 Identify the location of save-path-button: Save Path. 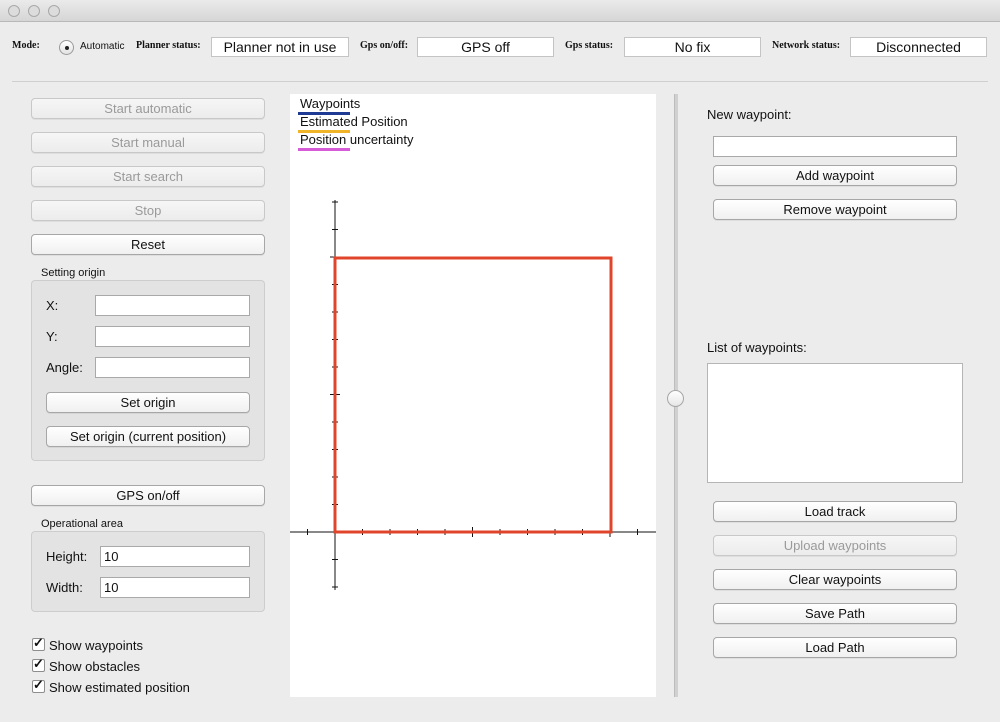
(835, 613).